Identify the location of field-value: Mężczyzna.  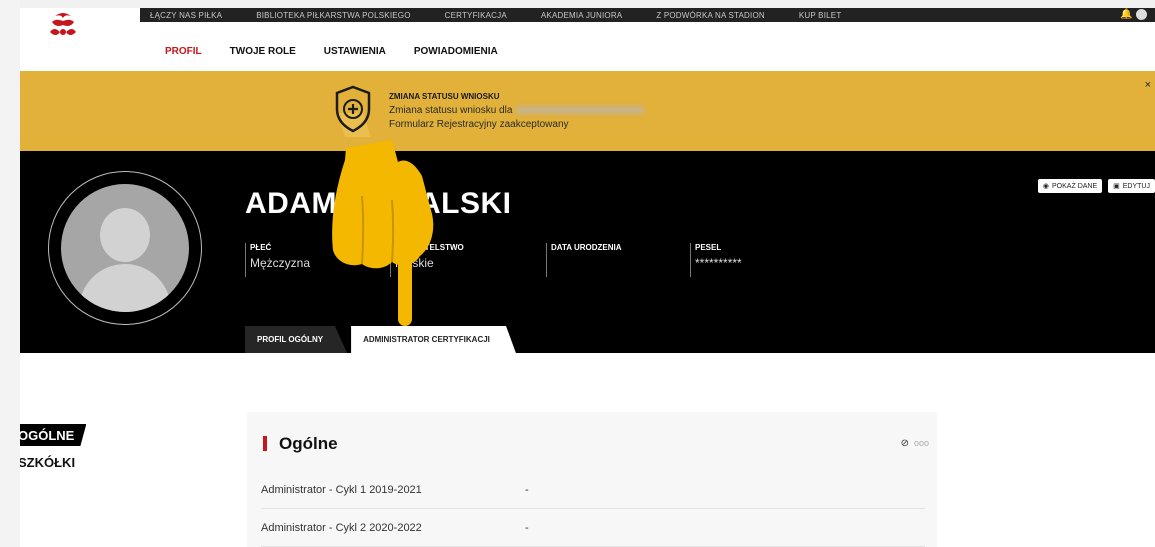
(280, 263).